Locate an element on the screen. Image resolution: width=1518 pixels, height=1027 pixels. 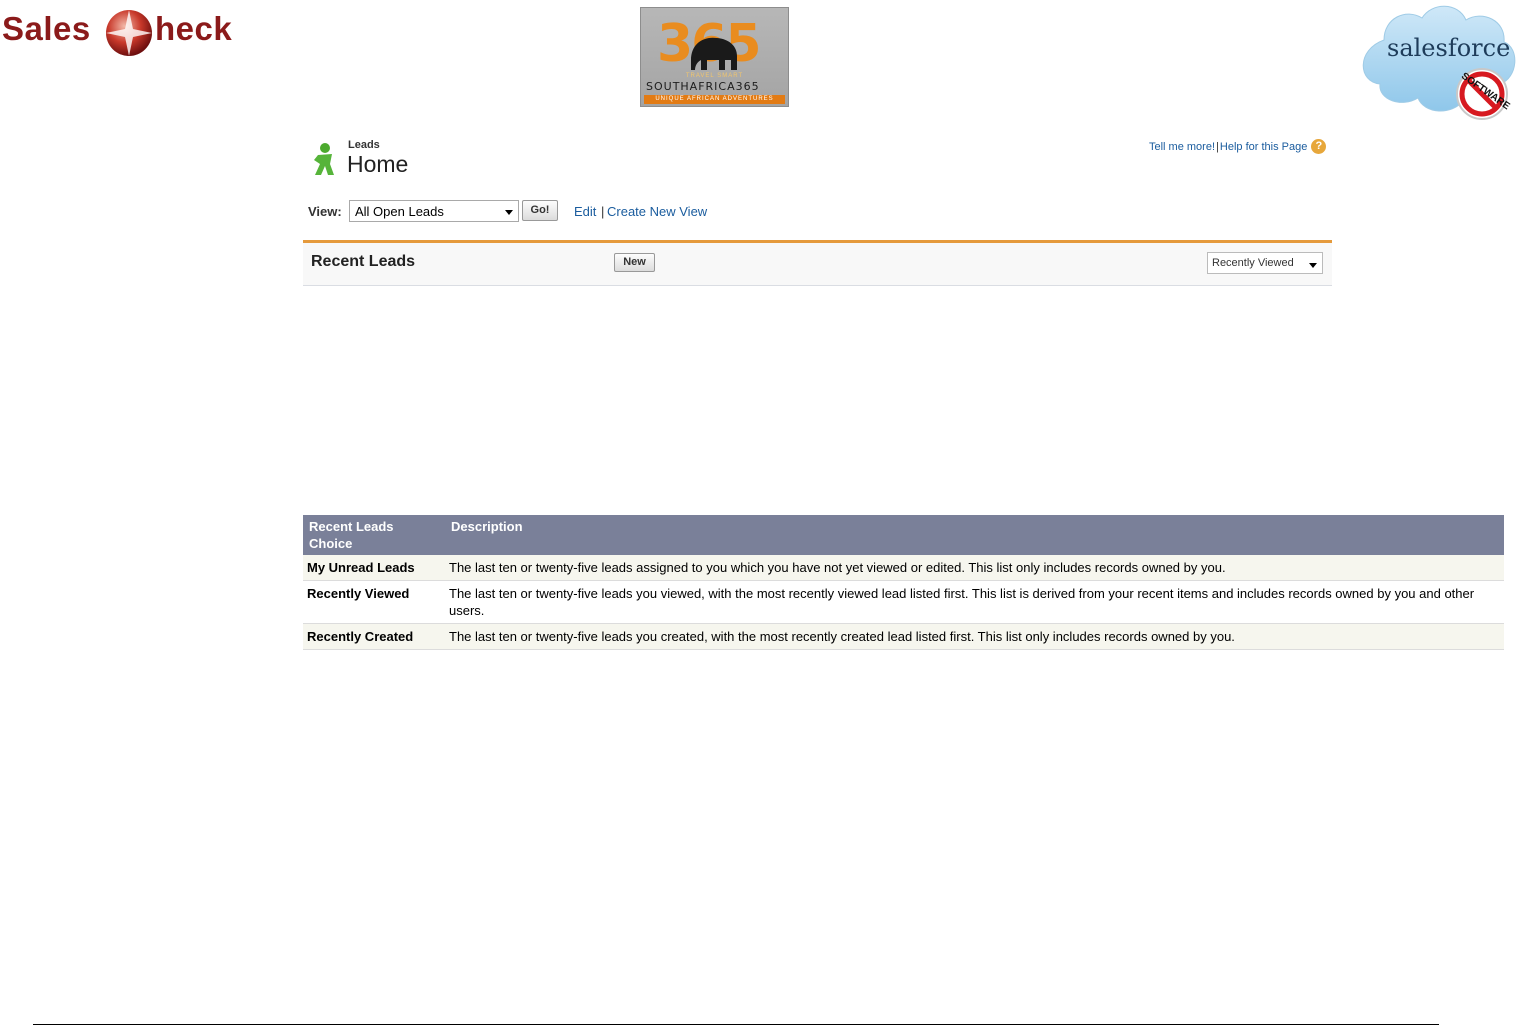
column-header-description: Description is located at coordinates (974, 535).